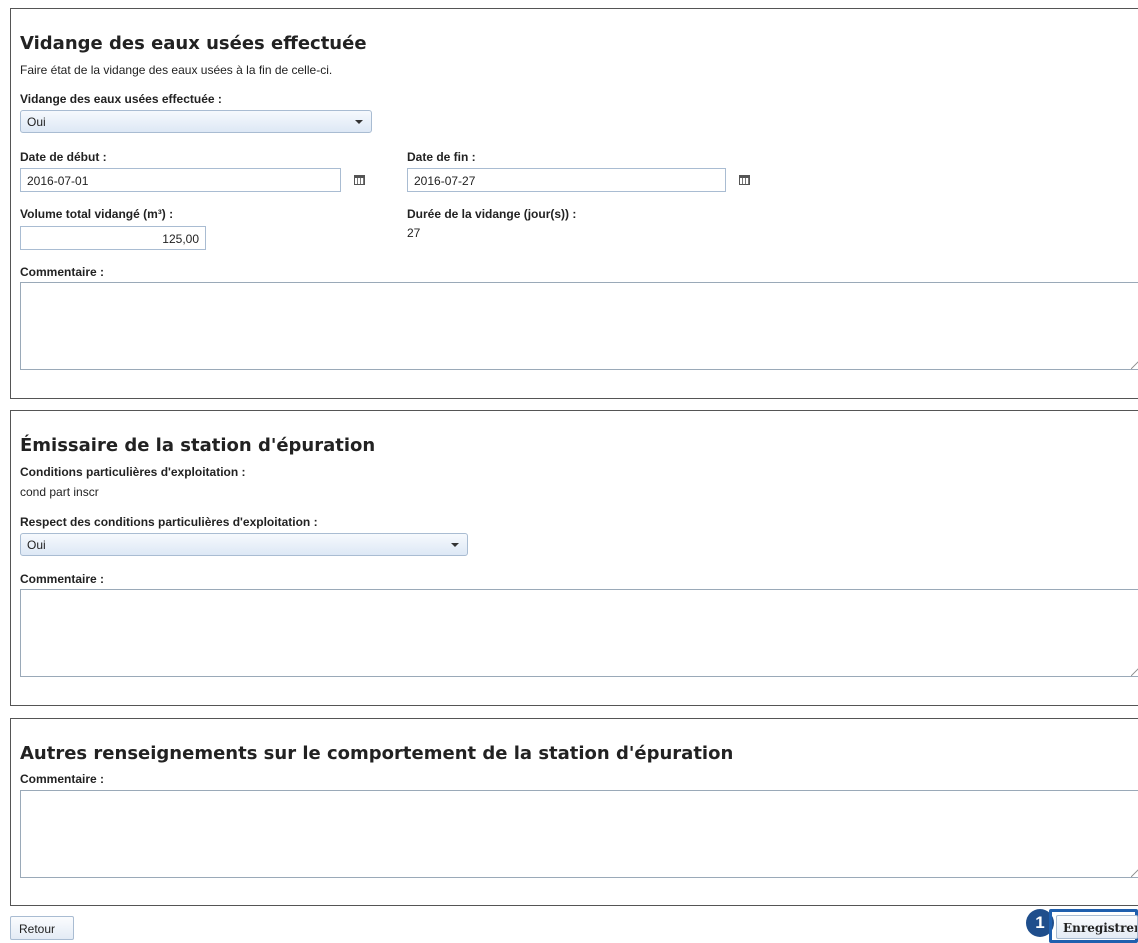  I want to click on date-fin-value: 2016-07-27, so click(445, 181).